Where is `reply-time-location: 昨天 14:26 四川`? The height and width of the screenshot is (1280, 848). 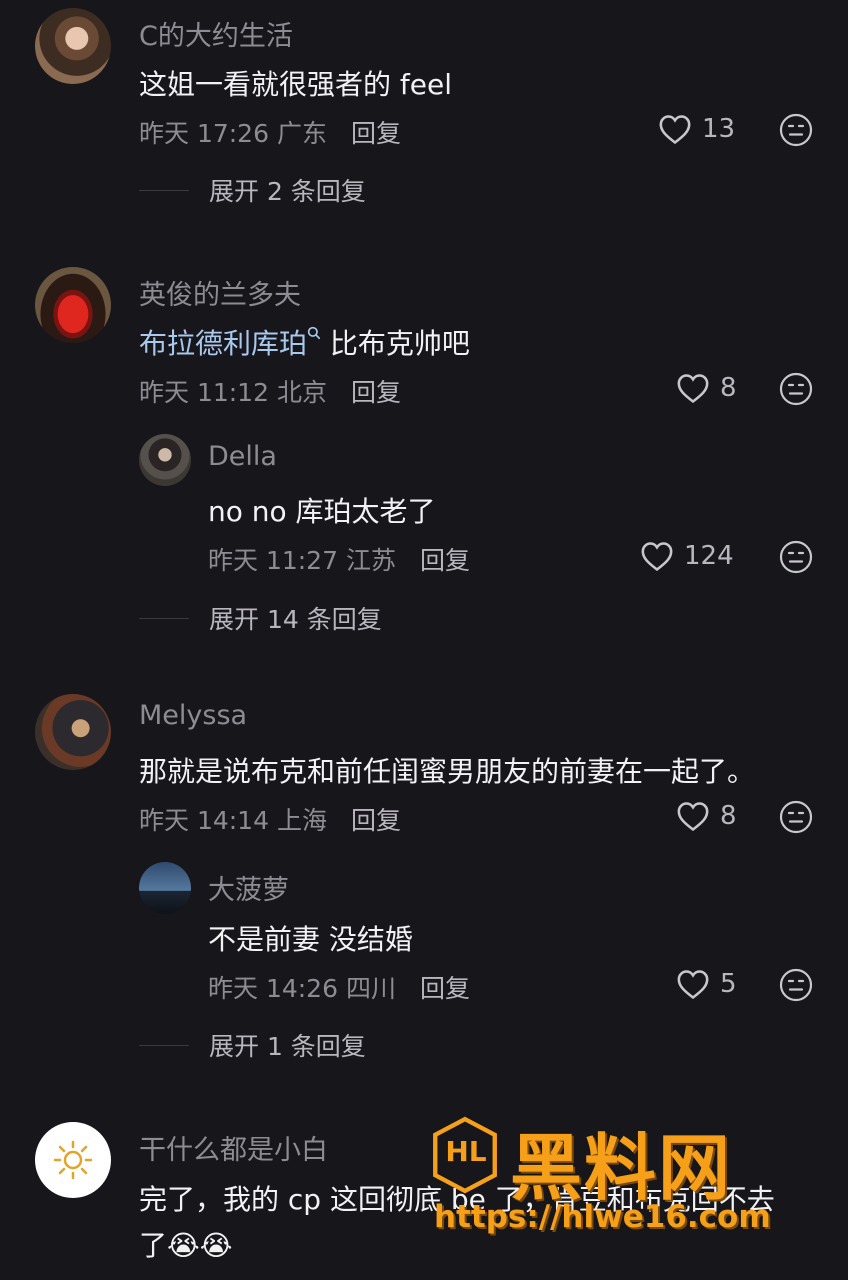
reply-time-location: 昨天 14:26 四川 is located at coordinates (302, 988).